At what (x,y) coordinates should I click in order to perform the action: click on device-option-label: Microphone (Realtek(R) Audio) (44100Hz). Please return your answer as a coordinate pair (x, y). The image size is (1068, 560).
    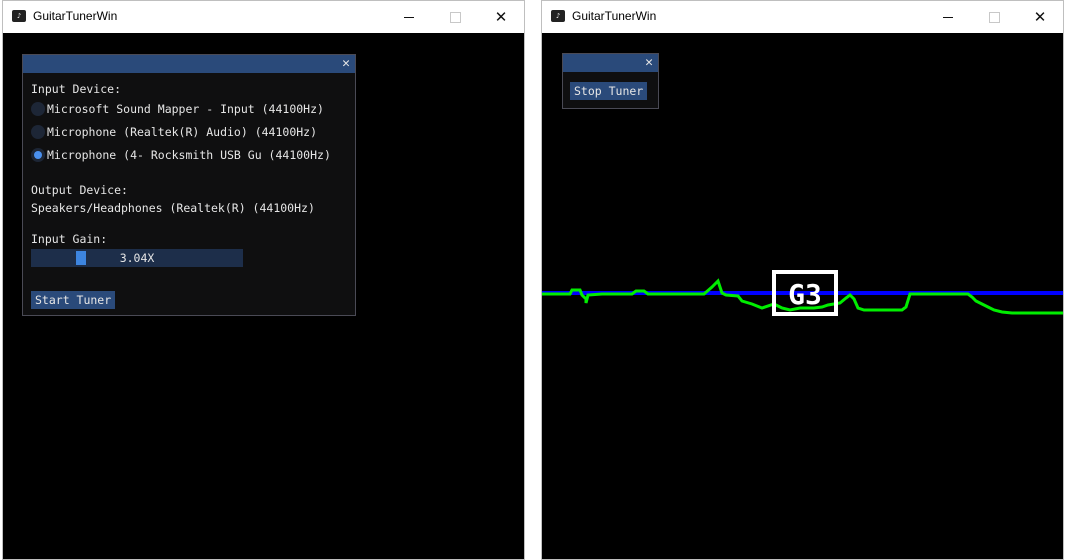
    Looking at the image, I should click on (182, 131).